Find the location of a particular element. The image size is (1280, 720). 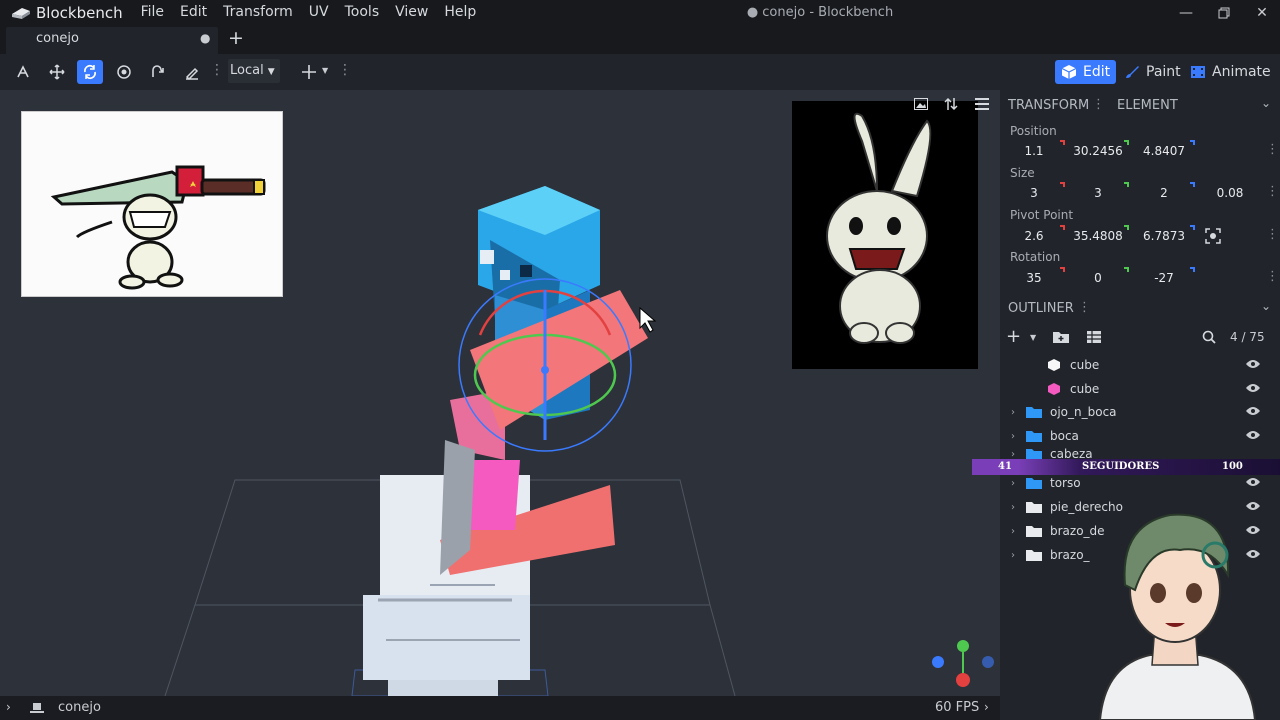

tab-transform: TRANSFORM is located at coordinates (1048, 105).